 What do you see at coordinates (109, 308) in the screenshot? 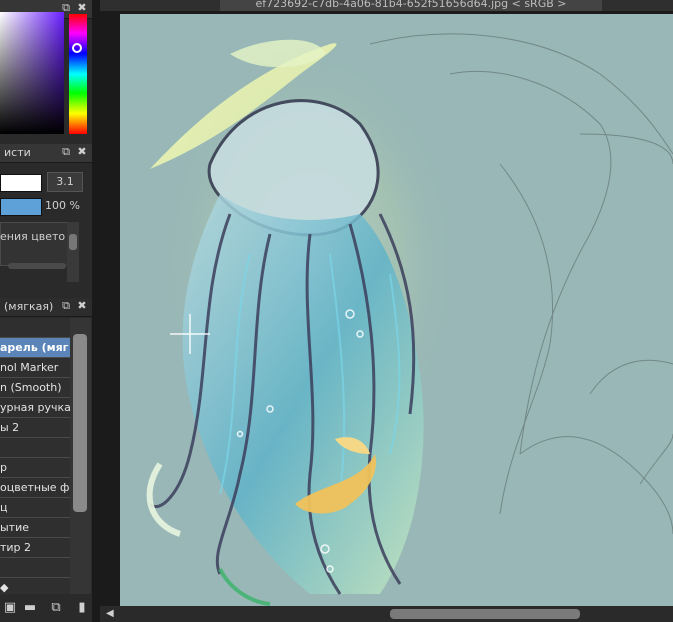
I see `vertical-ruler` at bounding box center [109, 308].